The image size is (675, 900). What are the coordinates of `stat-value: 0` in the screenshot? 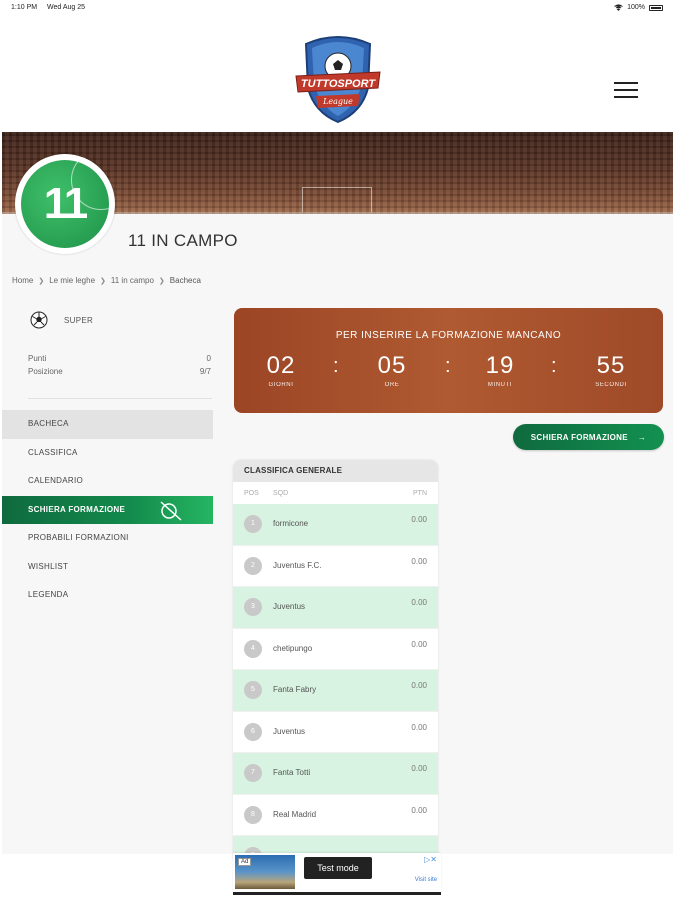 It's located at (208, 358).